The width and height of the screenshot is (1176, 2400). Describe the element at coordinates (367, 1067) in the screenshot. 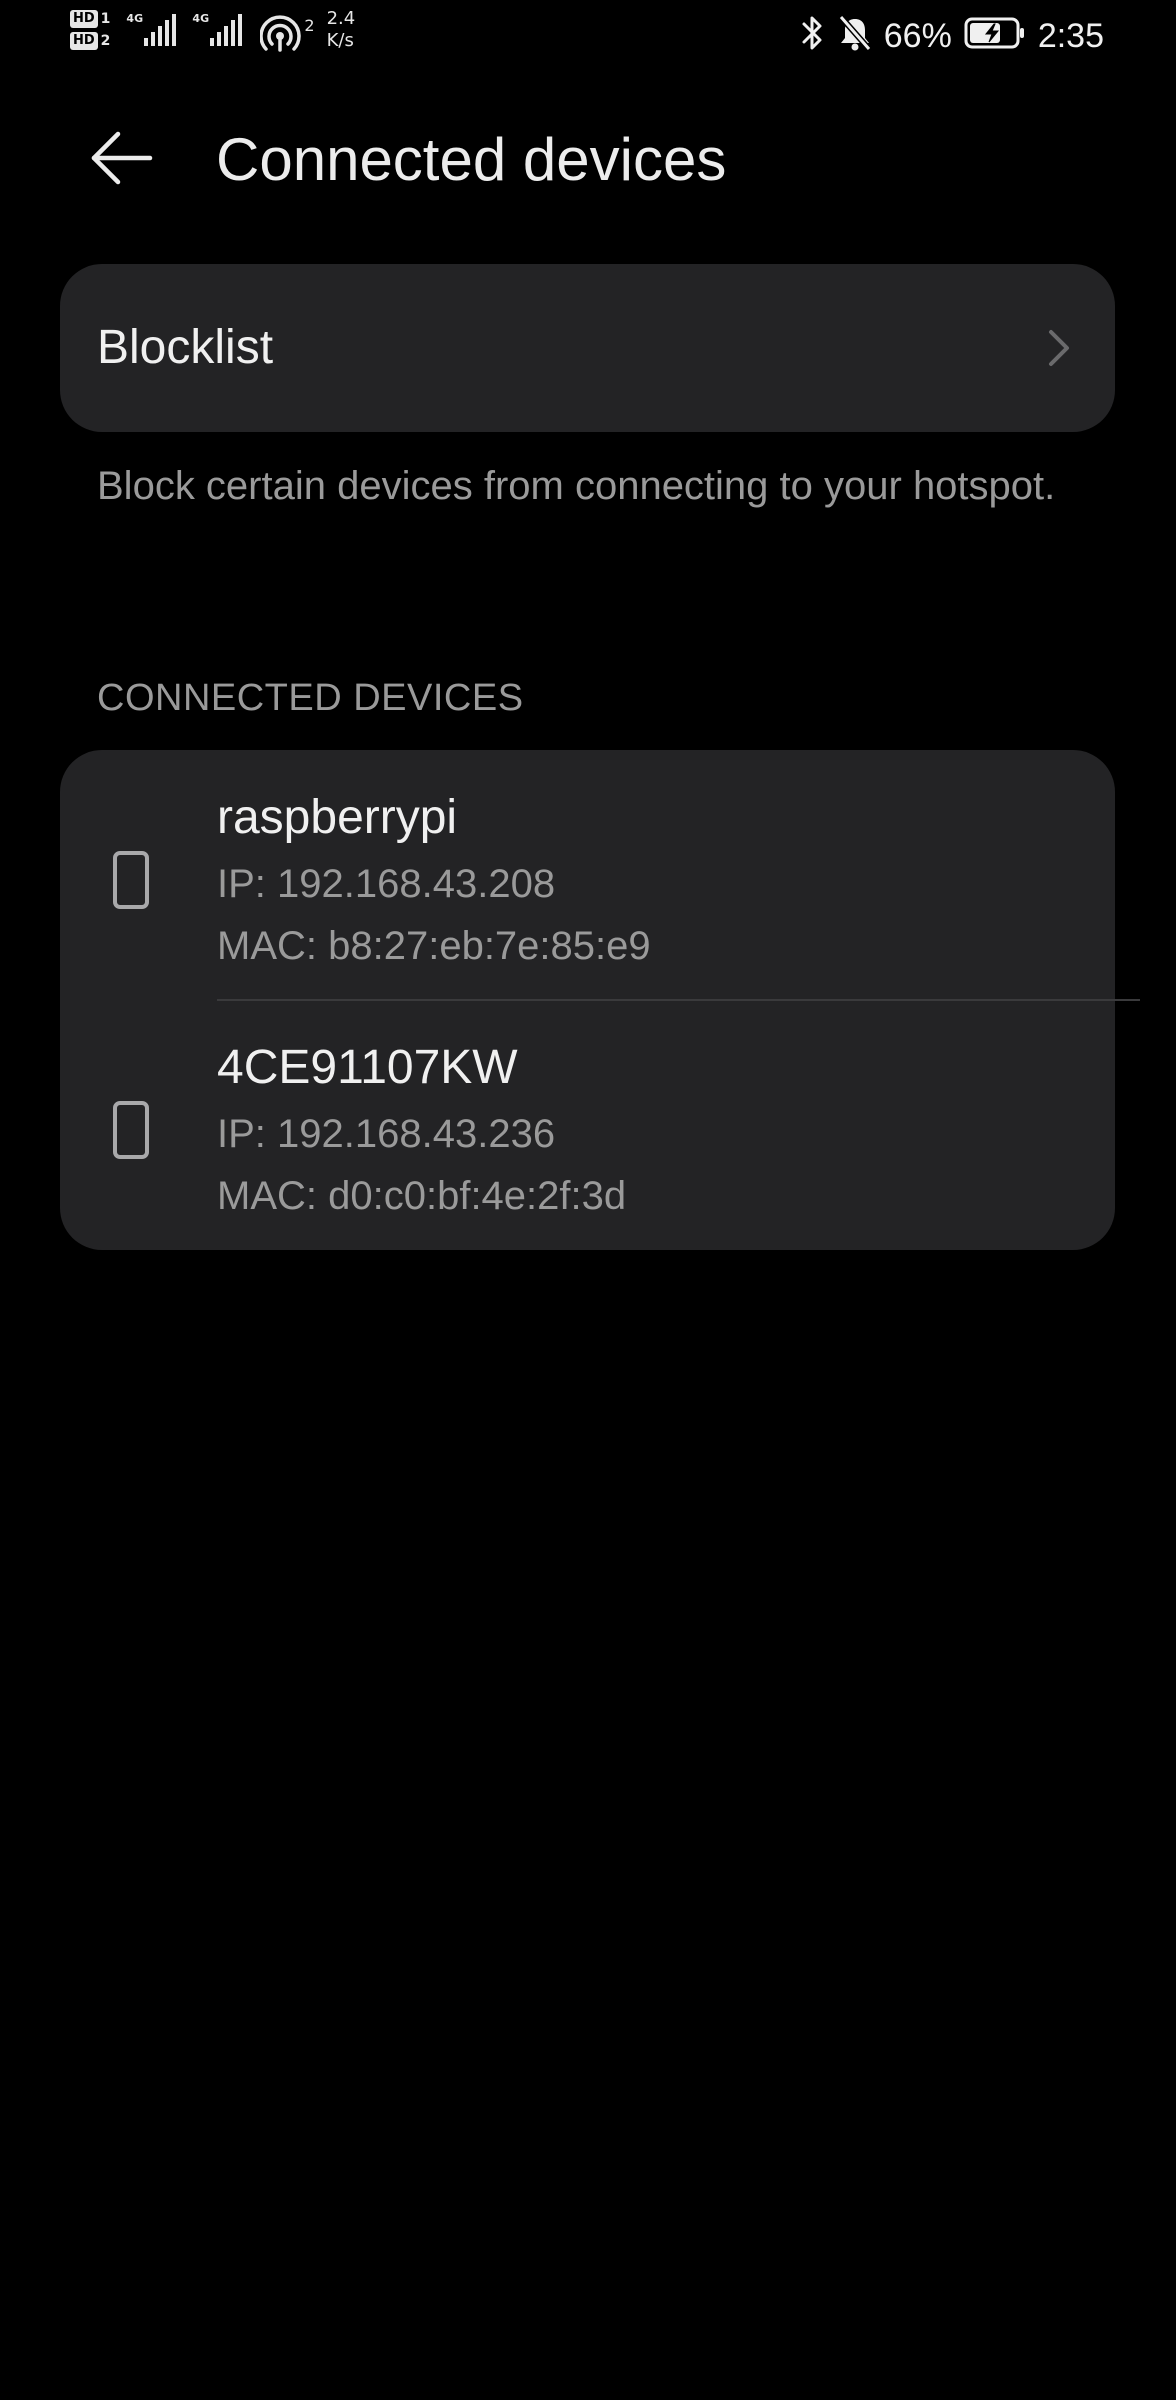

I see `device-name: 4CE91107KW` at that location.